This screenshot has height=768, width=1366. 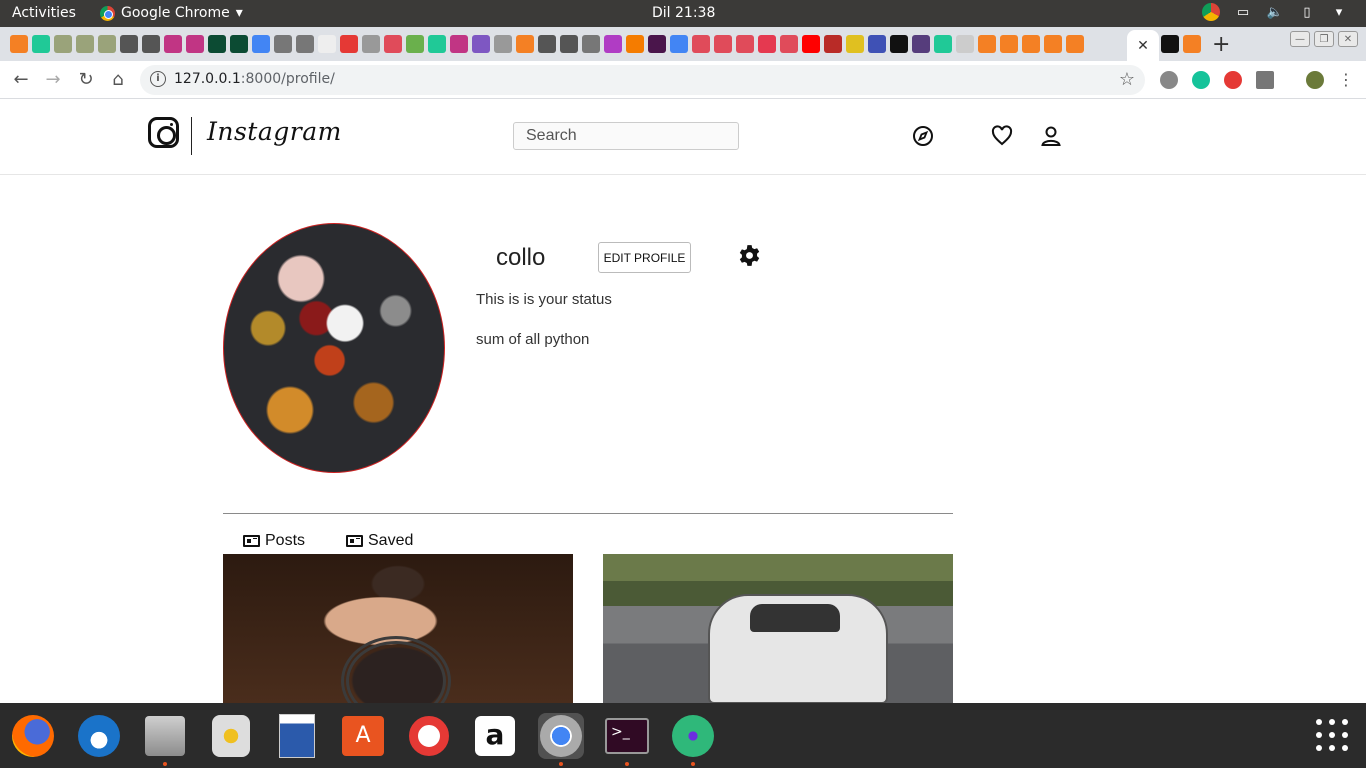 What do you see at coordinates (33, 736) in the screenshot?
I see `firefox-icon` at bounding box center [33, 736].